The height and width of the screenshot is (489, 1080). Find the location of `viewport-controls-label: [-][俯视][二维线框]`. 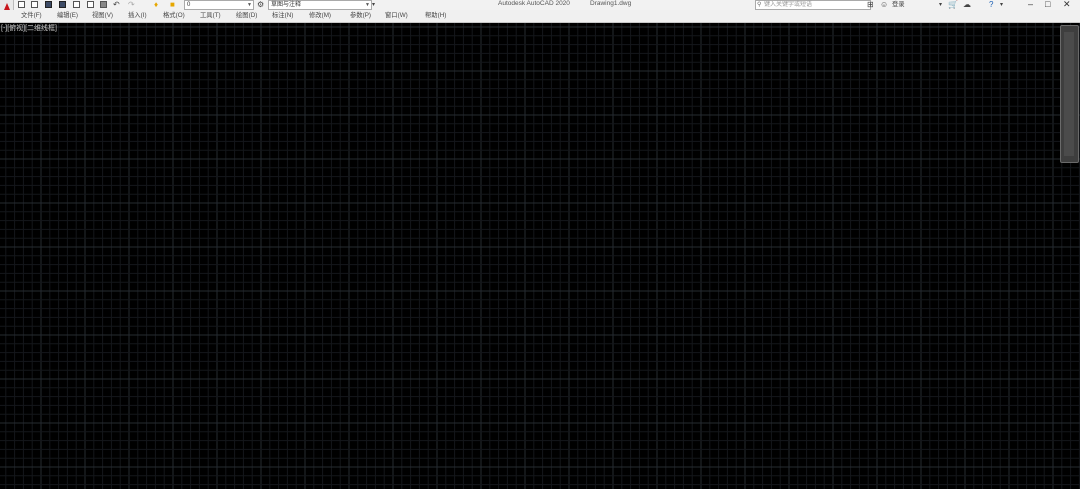

viewport-controls-label: [-][俯视][二维线框] is located at coordinates (29, 28).